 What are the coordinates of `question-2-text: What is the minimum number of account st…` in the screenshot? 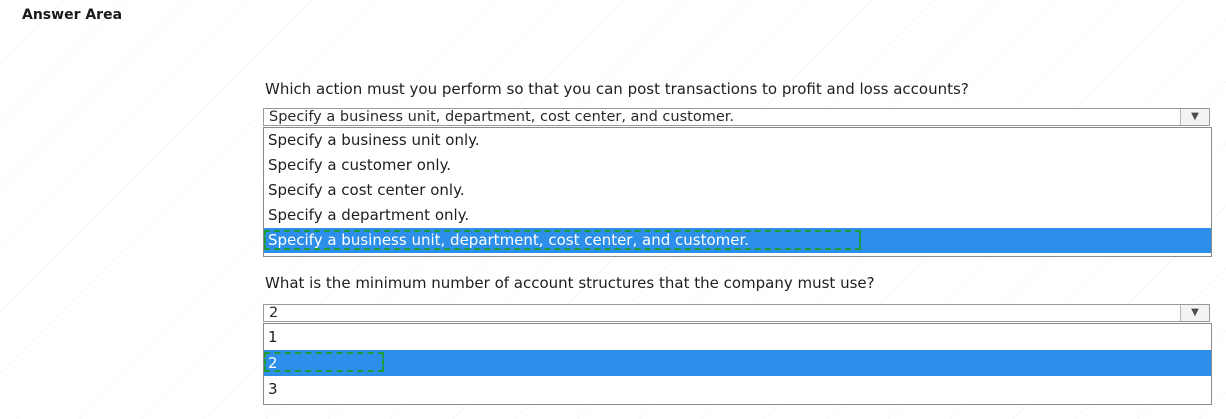 It's located at (570, 283).